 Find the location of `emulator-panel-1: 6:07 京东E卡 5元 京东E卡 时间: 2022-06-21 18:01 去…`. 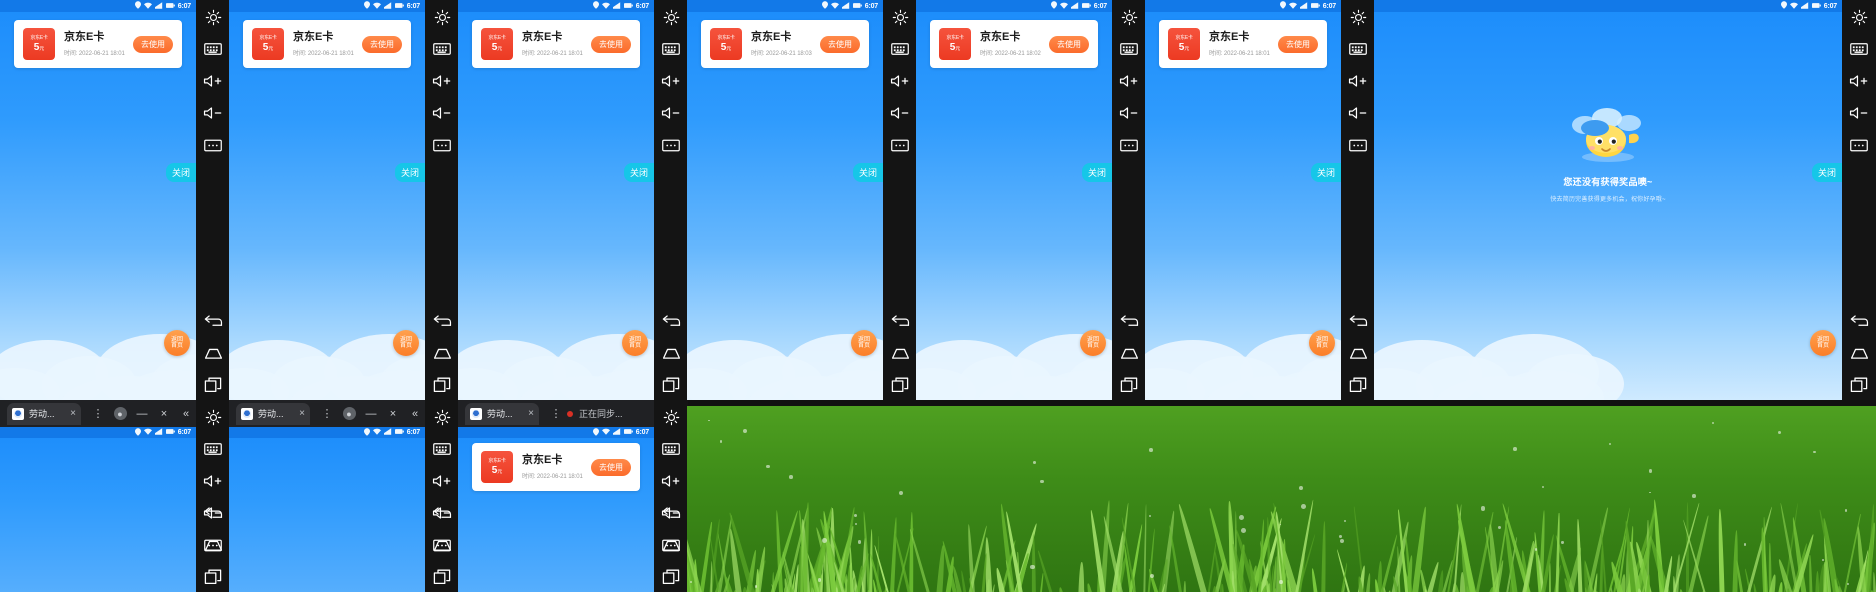

emulator-panel-1: 6:07 京东E卡 5元 京东E卡 时间: 2022-06-21 18:01 去… is located at coordinates (98, 200).